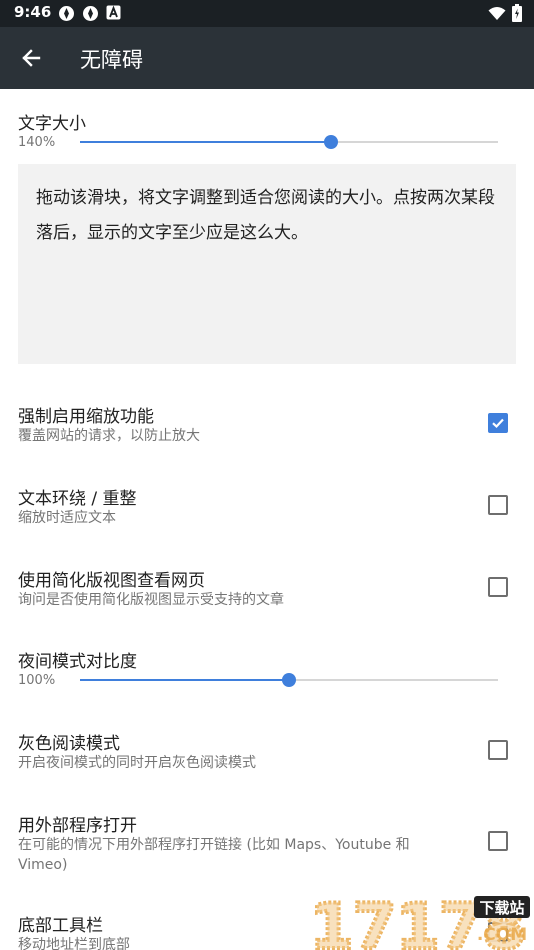 This screenshot has height=950, width=534. Describe the element at coordinates (501, 908) in the screenshot. I see `svg-text: 下载站` at that location.